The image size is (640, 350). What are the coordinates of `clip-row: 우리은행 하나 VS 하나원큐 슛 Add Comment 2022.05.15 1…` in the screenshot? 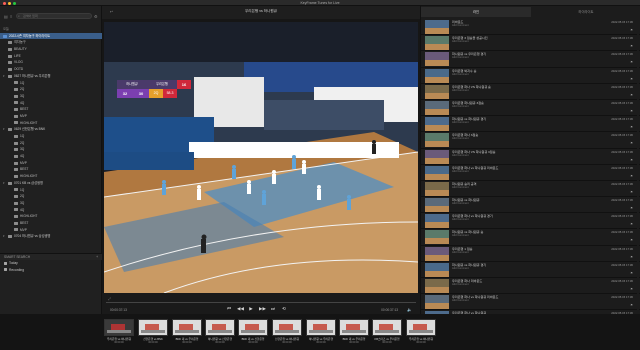 It's located at (530, 92).